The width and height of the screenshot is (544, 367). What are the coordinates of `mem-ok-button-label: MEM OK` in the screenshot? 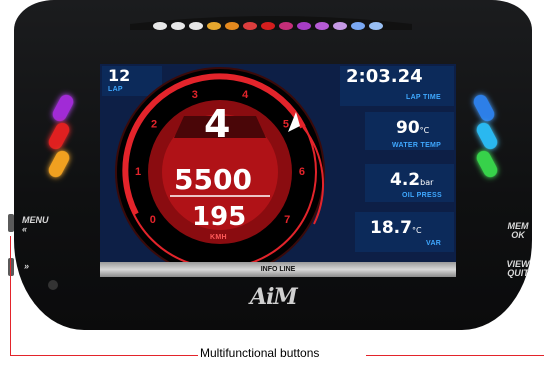 It's located at (518, 231).